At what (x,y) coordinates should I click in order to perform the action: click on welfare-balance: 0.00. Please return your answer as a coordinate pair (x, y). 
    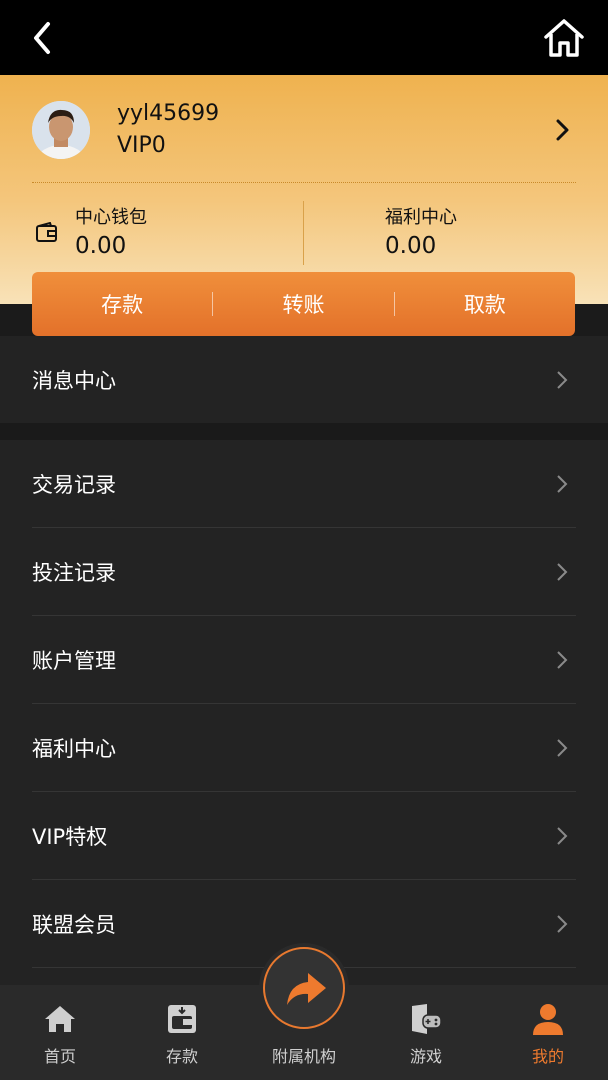
    Looking at the image, I should click on (411, 246).